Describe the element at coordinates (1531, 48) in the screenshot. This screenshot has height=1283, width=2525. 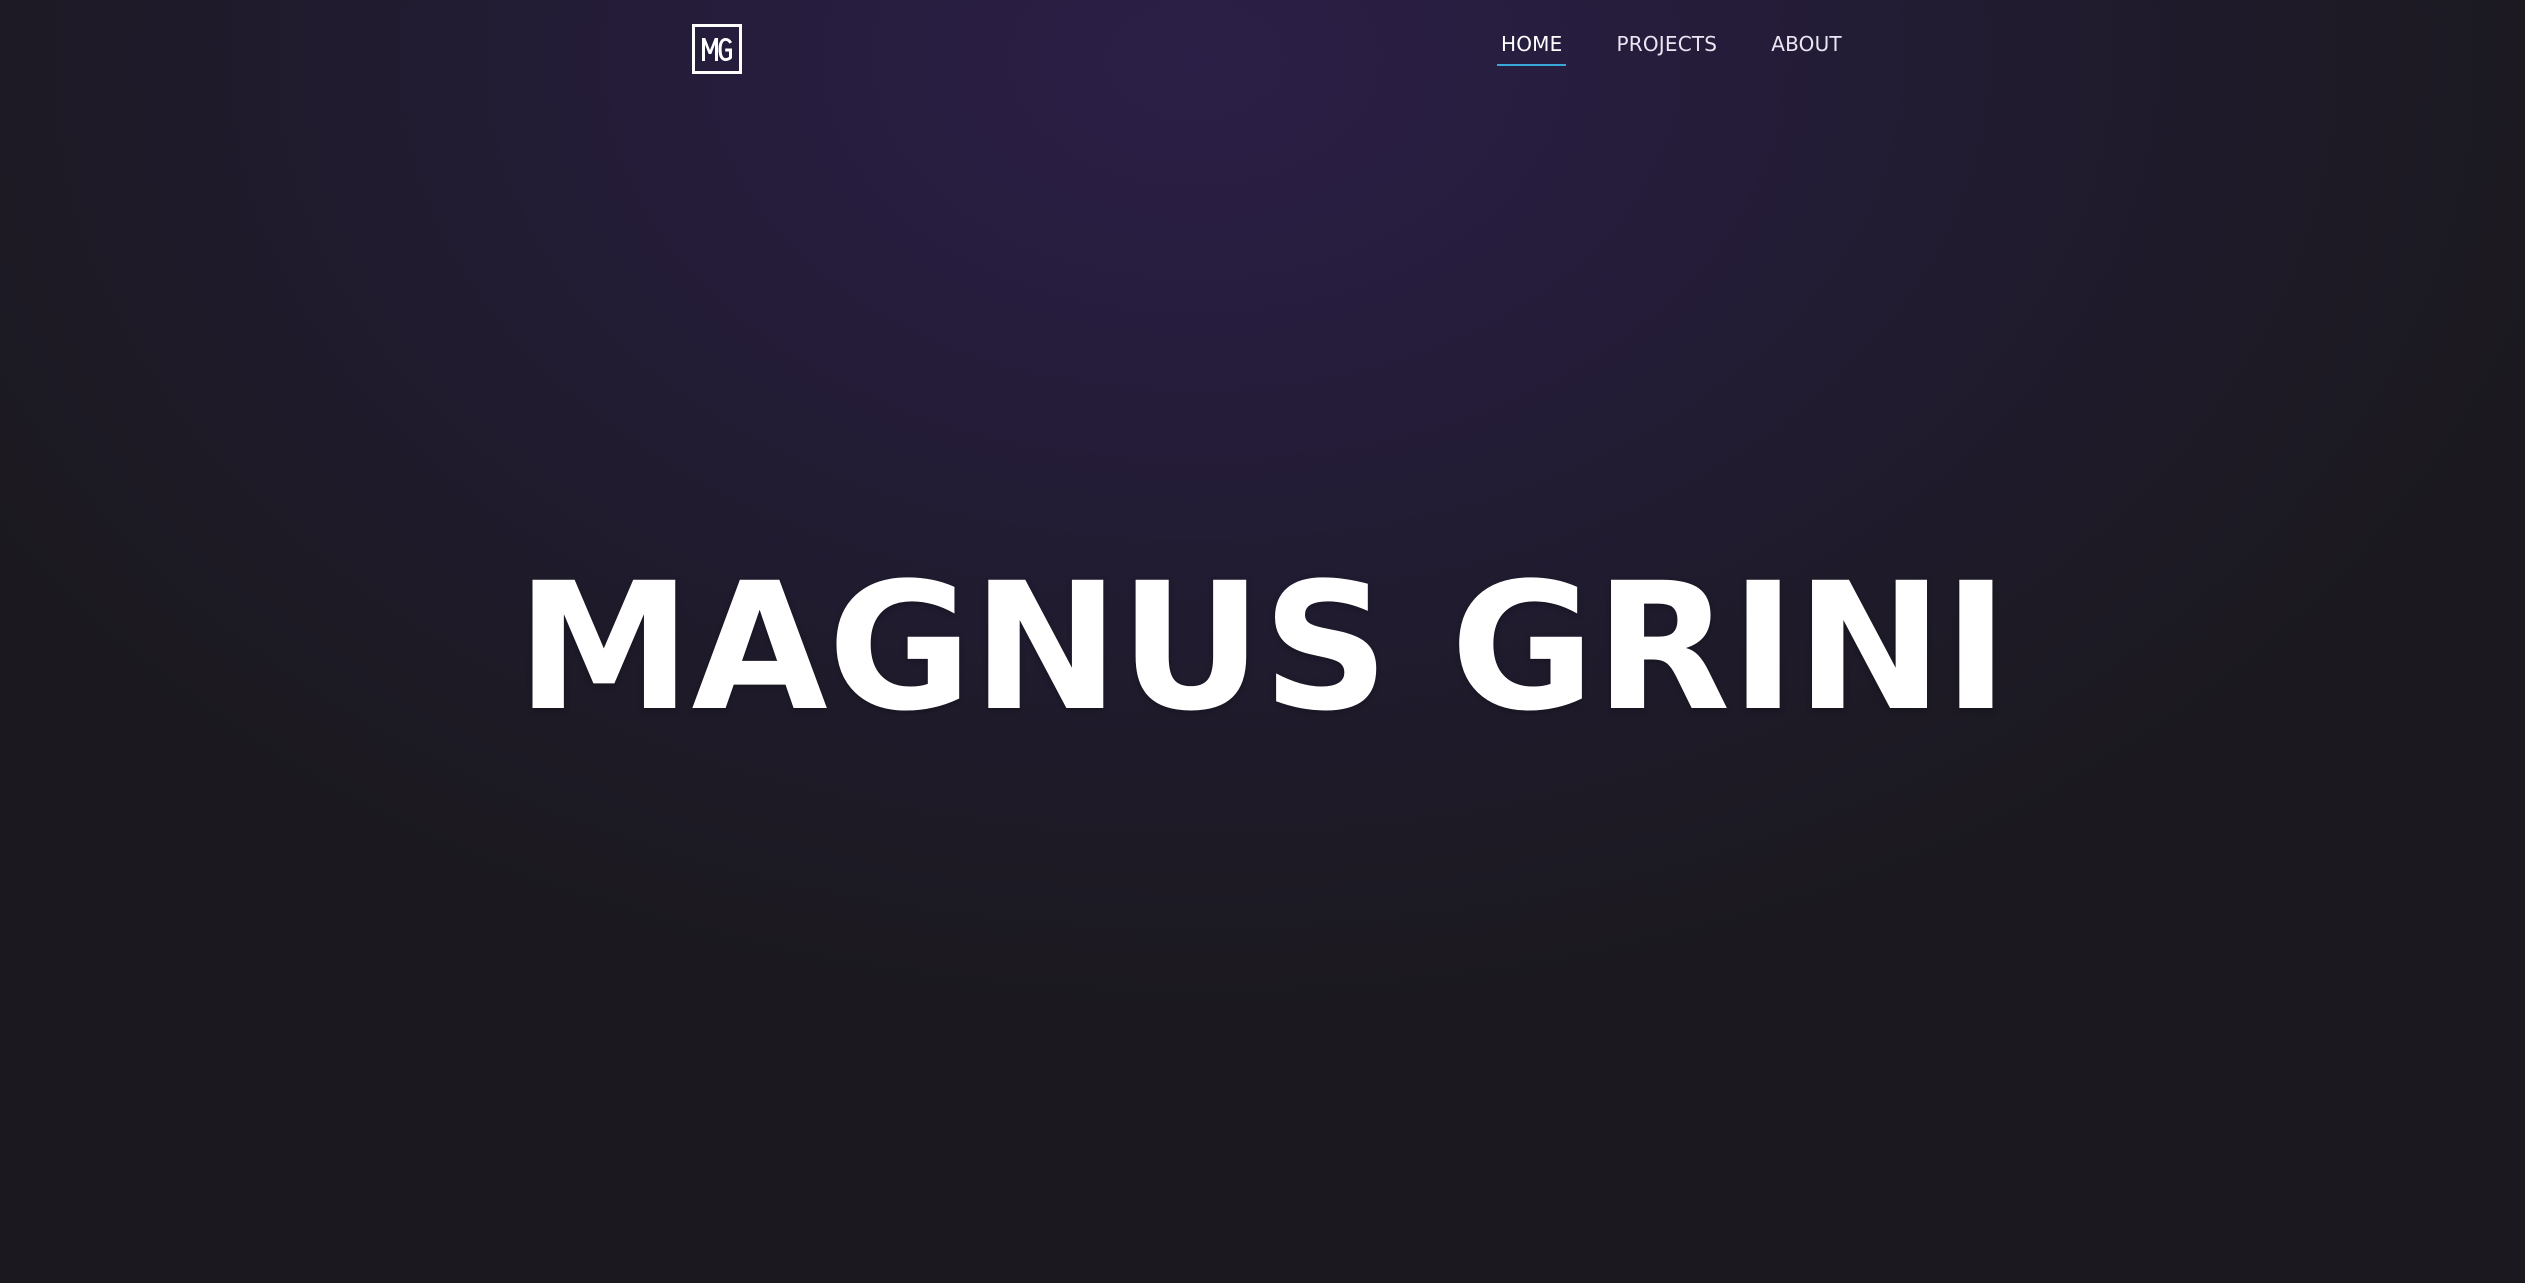
I see `nav-item-home: HOME` at that location.